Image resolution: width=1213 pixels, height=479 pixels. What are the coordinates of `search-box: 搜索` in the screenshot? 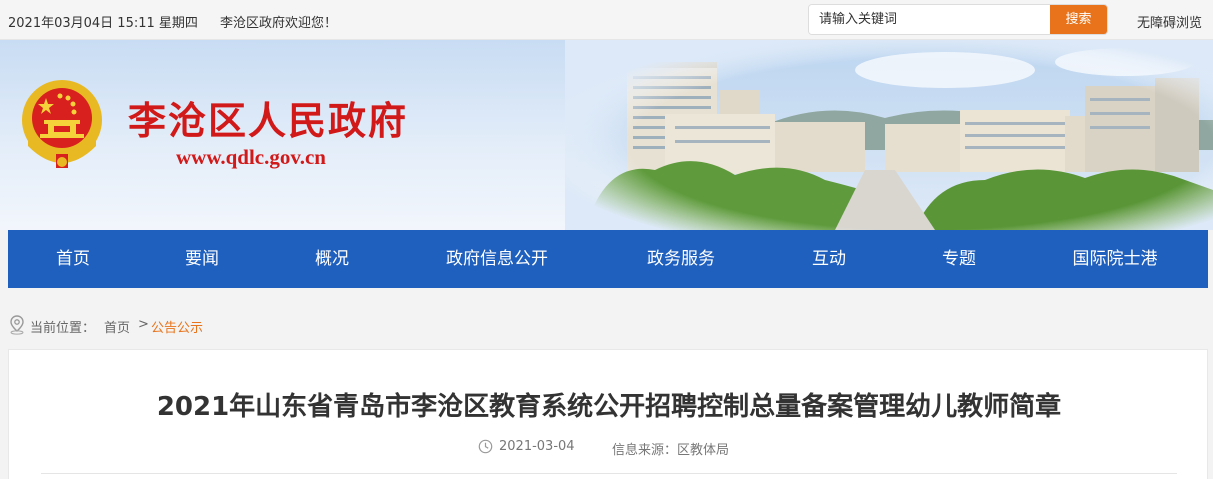 It's located at (958, 19).